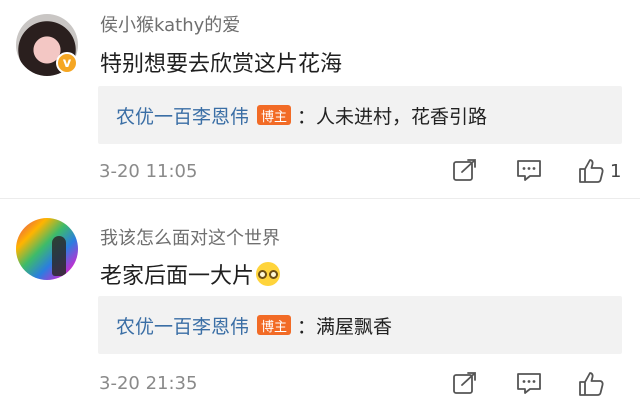 This screenshot has height=402, width=640. I want to click on reply-box: 农优一百李恩伟 博主 ：人未进村，花香引路, so click(360, 115).